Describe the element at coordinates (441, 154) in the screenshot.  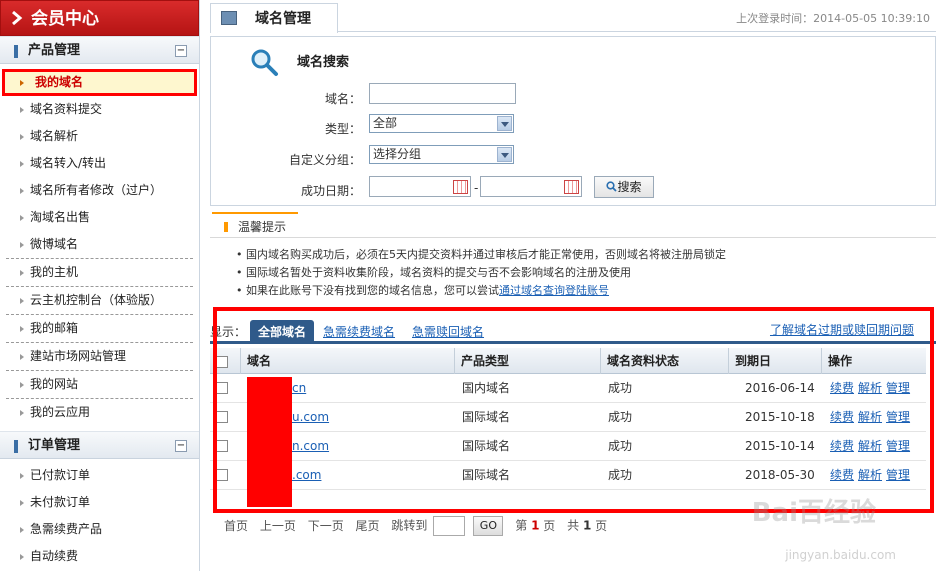
I see `group-select: 选择分组` at that location.